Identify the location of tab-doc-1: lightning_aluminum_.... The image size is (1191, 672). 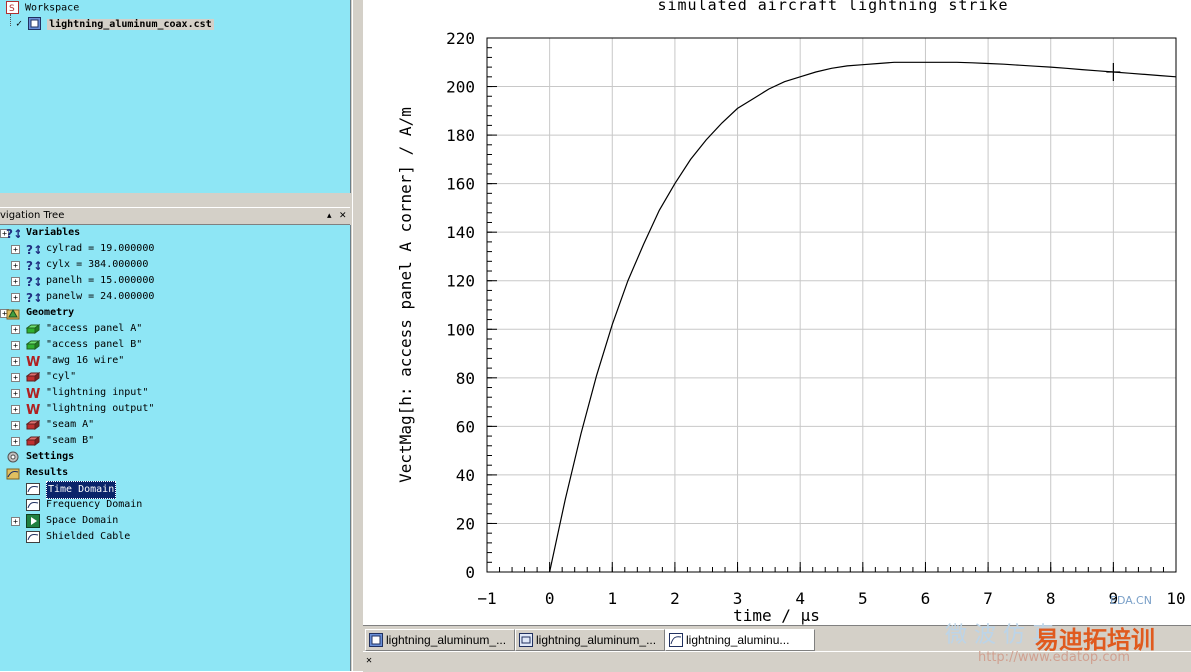
(440, 640).